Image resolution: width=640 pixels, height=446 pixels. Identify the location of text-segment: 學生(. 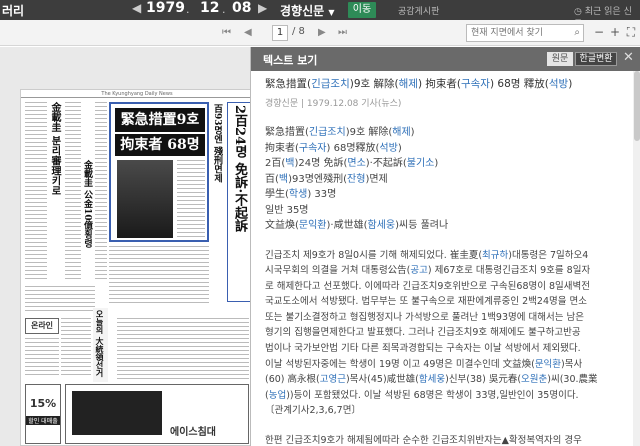
(277, 194).